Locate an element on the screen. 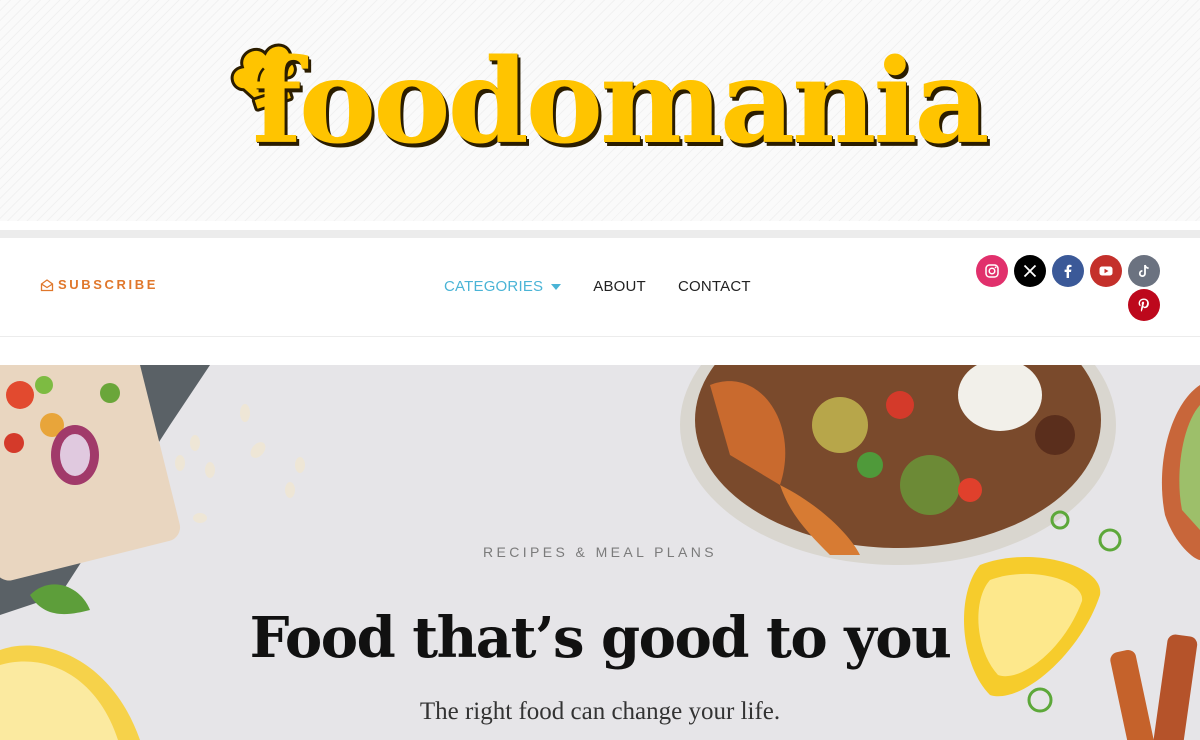 The image size is (1200, 740). youtube-link is located at coordinates (1106, 271).